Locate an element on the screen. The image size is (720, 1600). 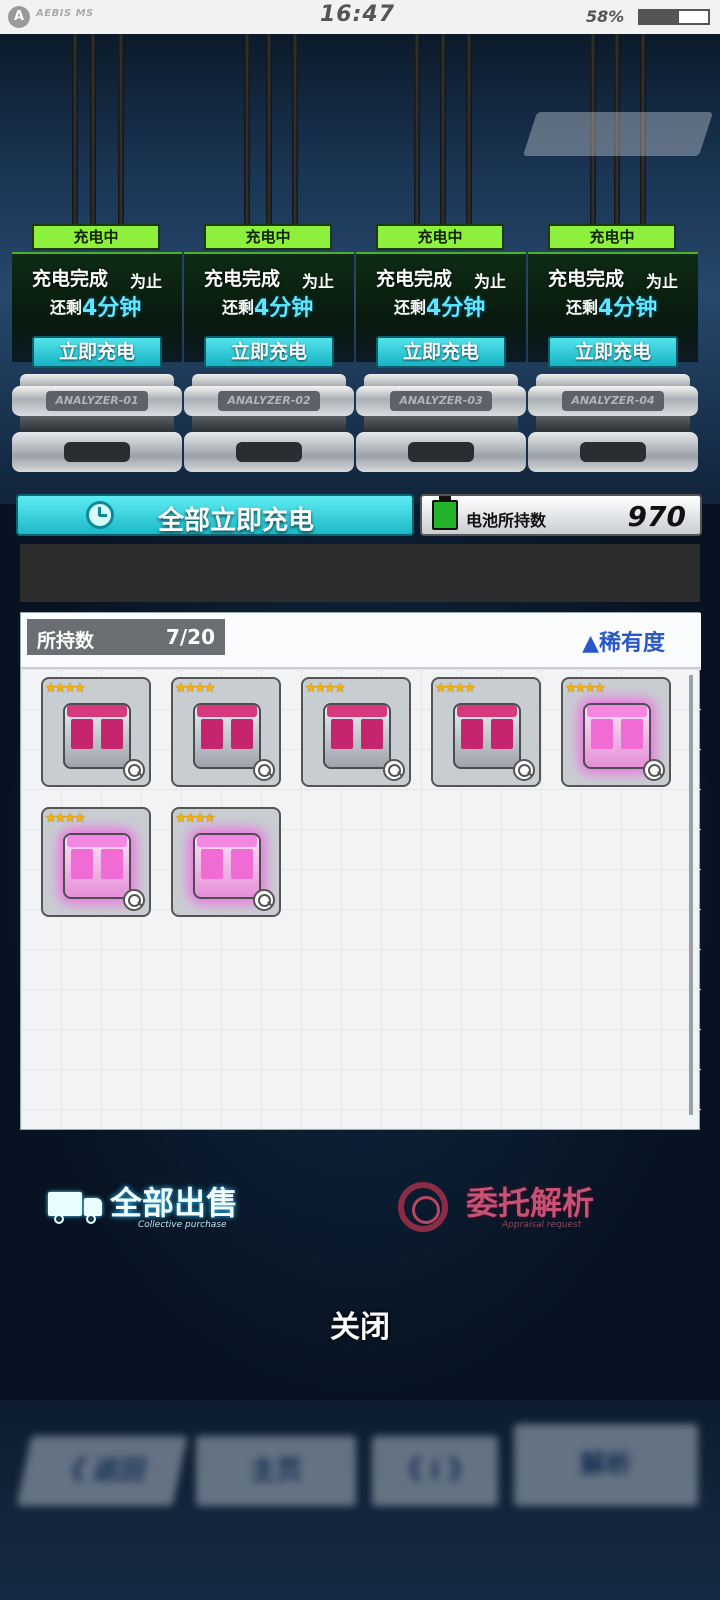
truck-icon is located at coordinates (76, 1208).